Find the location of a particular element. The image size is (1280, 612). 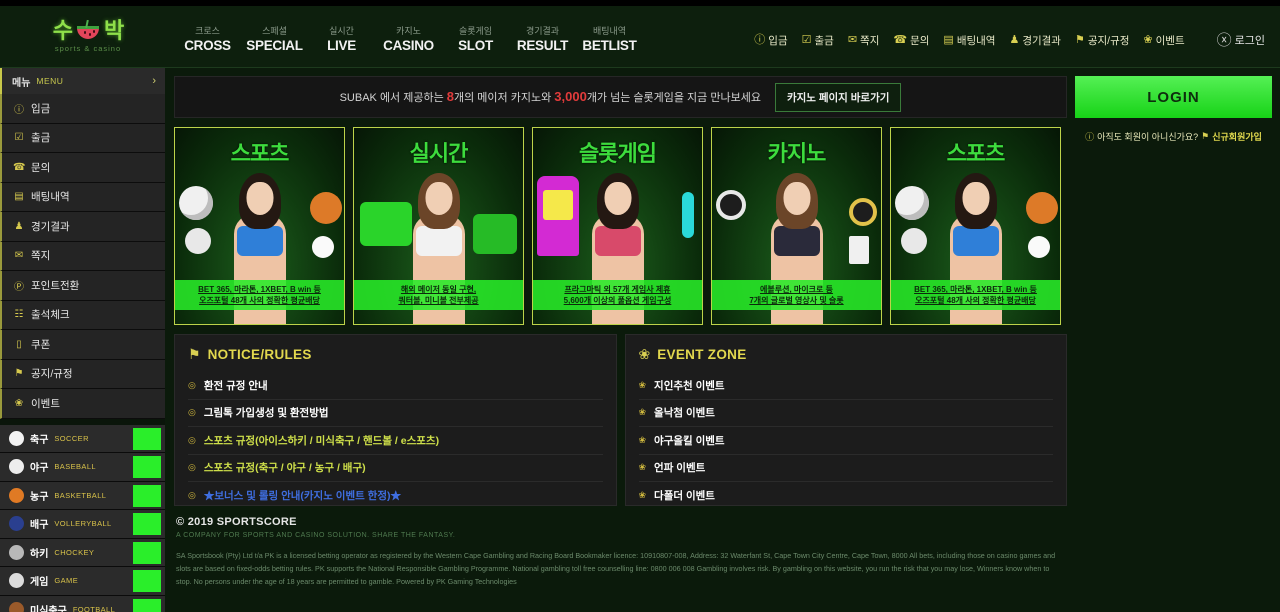

info-icon: ⓘ is located at coordinates (1090, 137).